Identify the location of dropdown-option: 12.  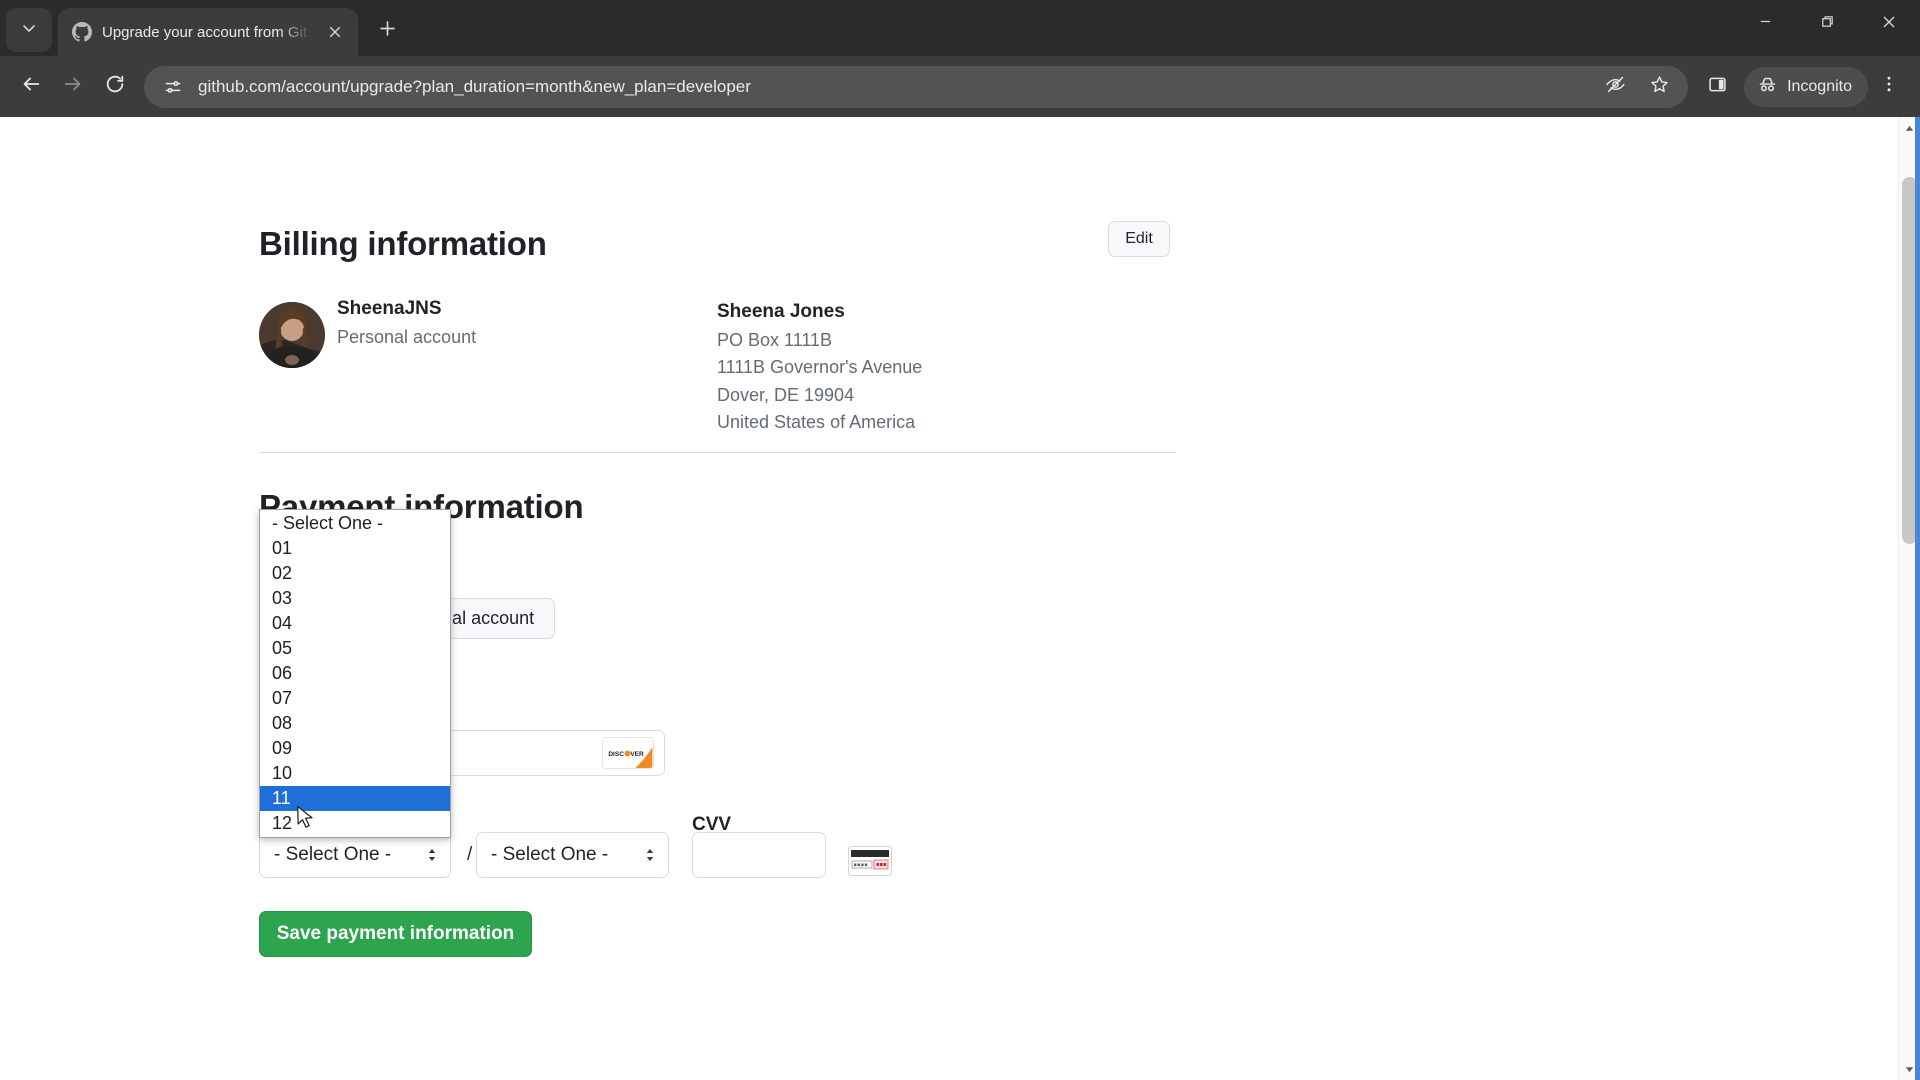
(355, 823).